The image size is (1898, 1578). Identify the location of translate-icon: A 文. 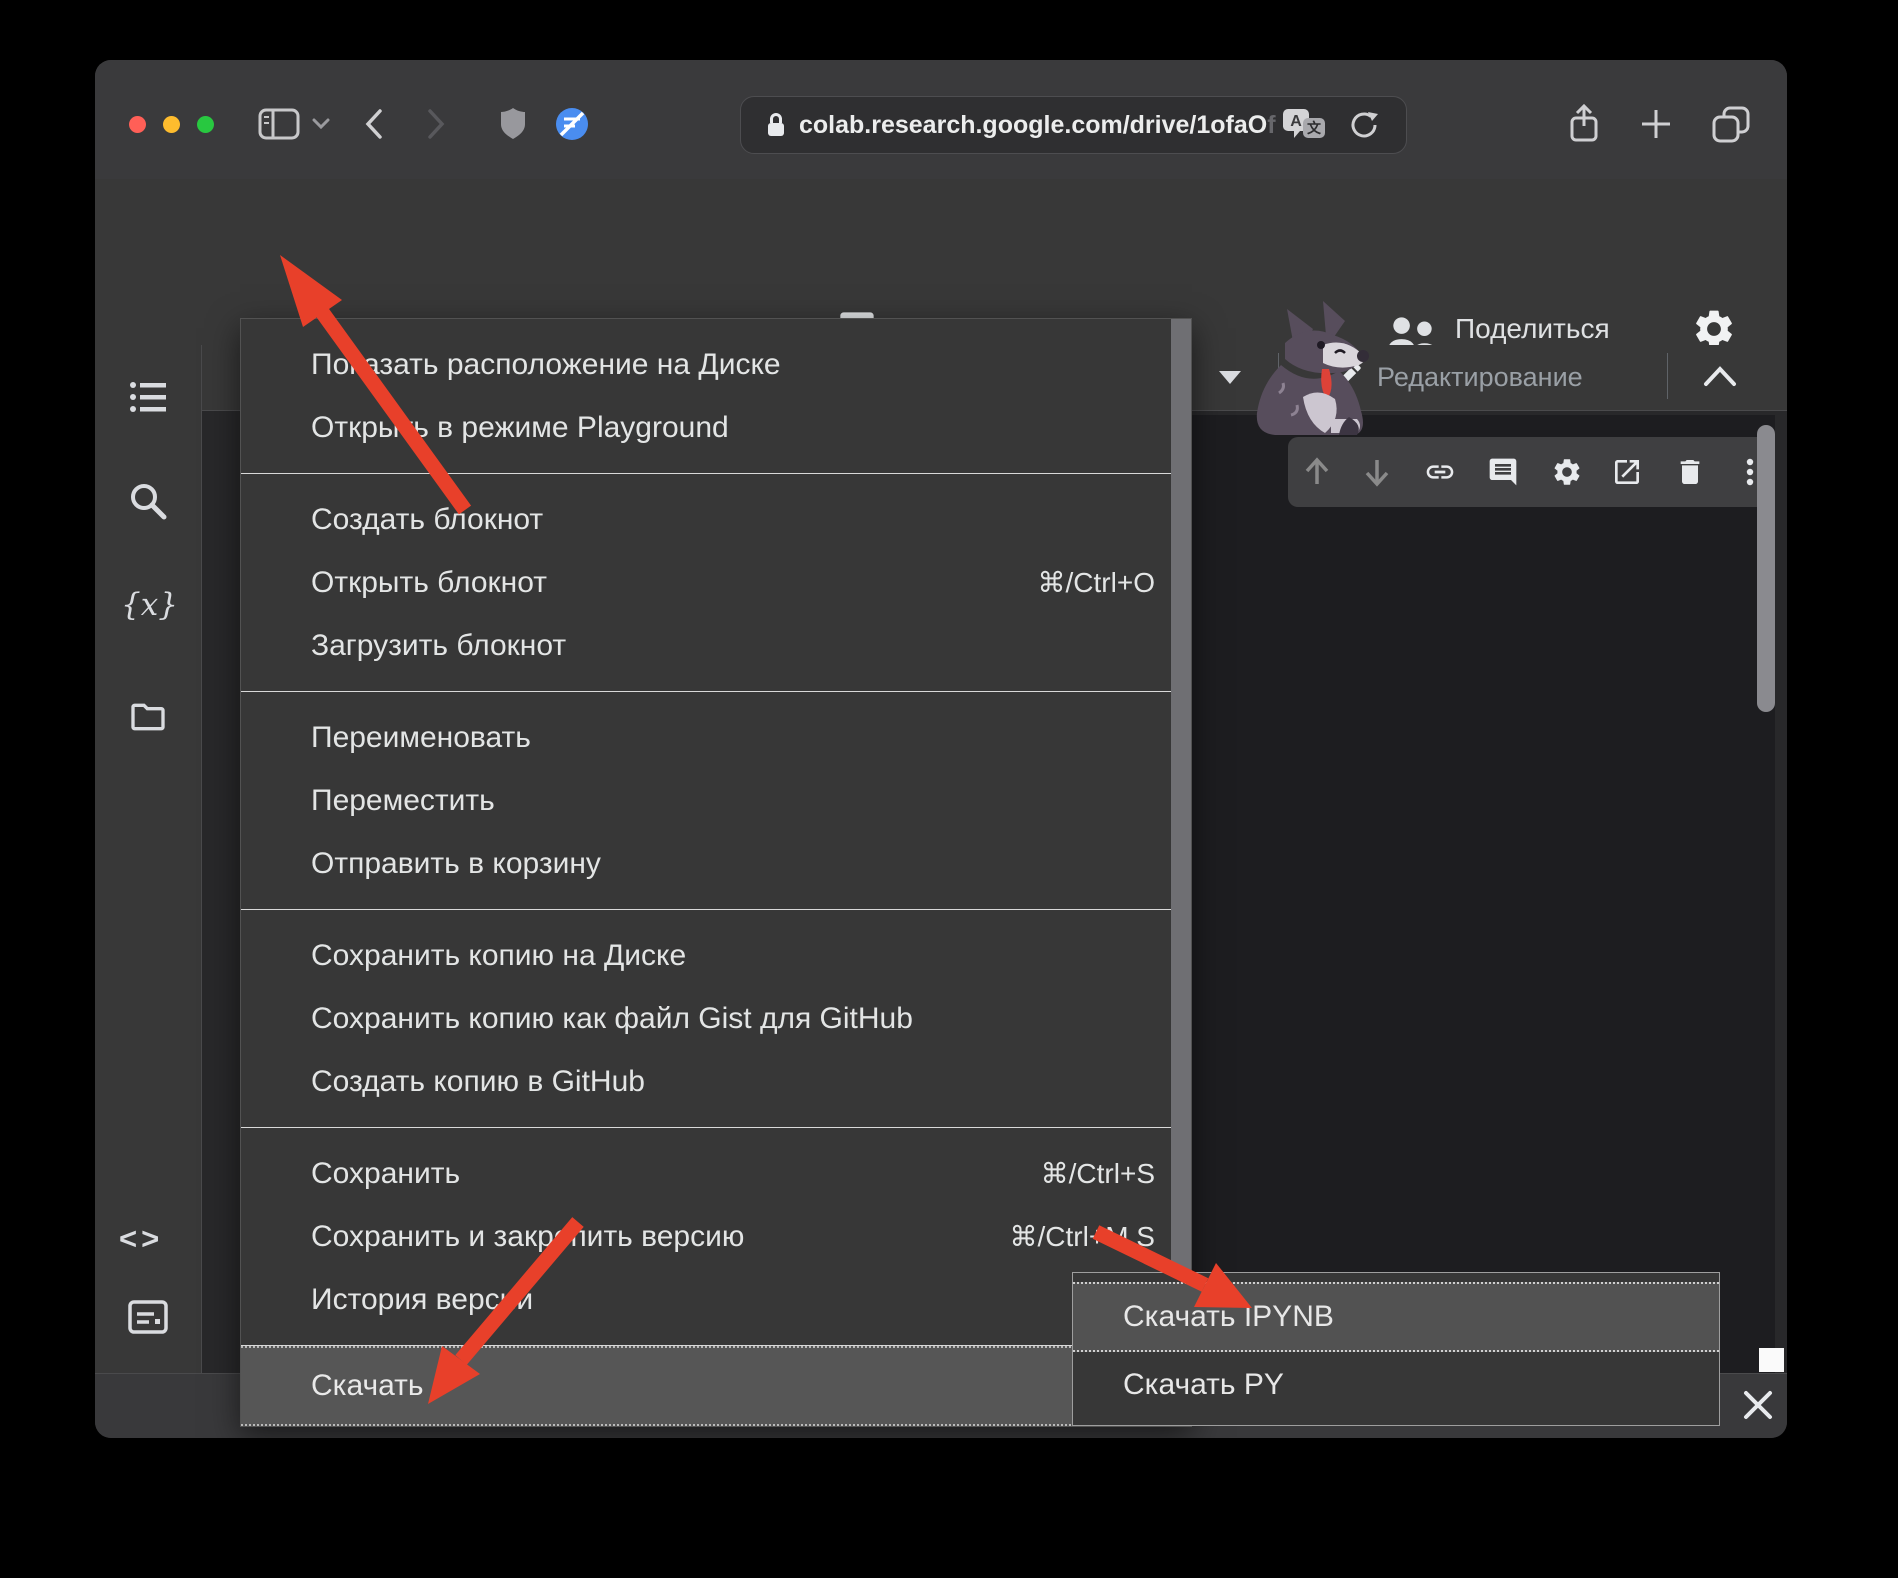
(1304, 126).